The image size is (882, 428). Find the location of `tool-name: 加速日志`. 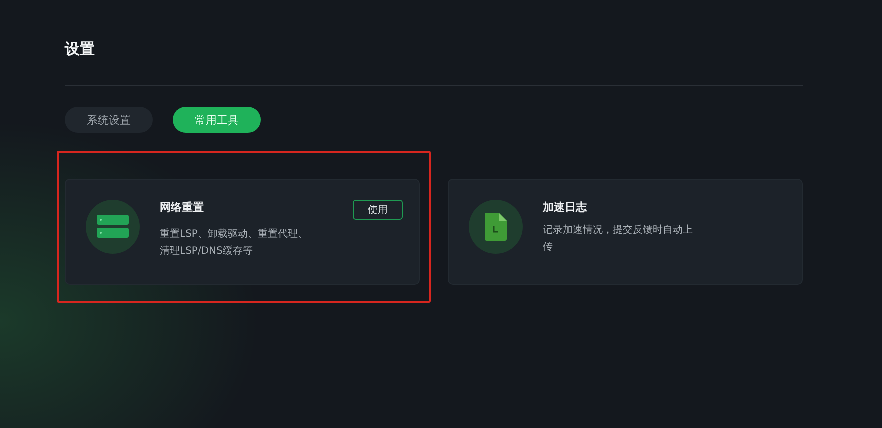

tool-name: 加速日志 is located at coordinates (565, 208).